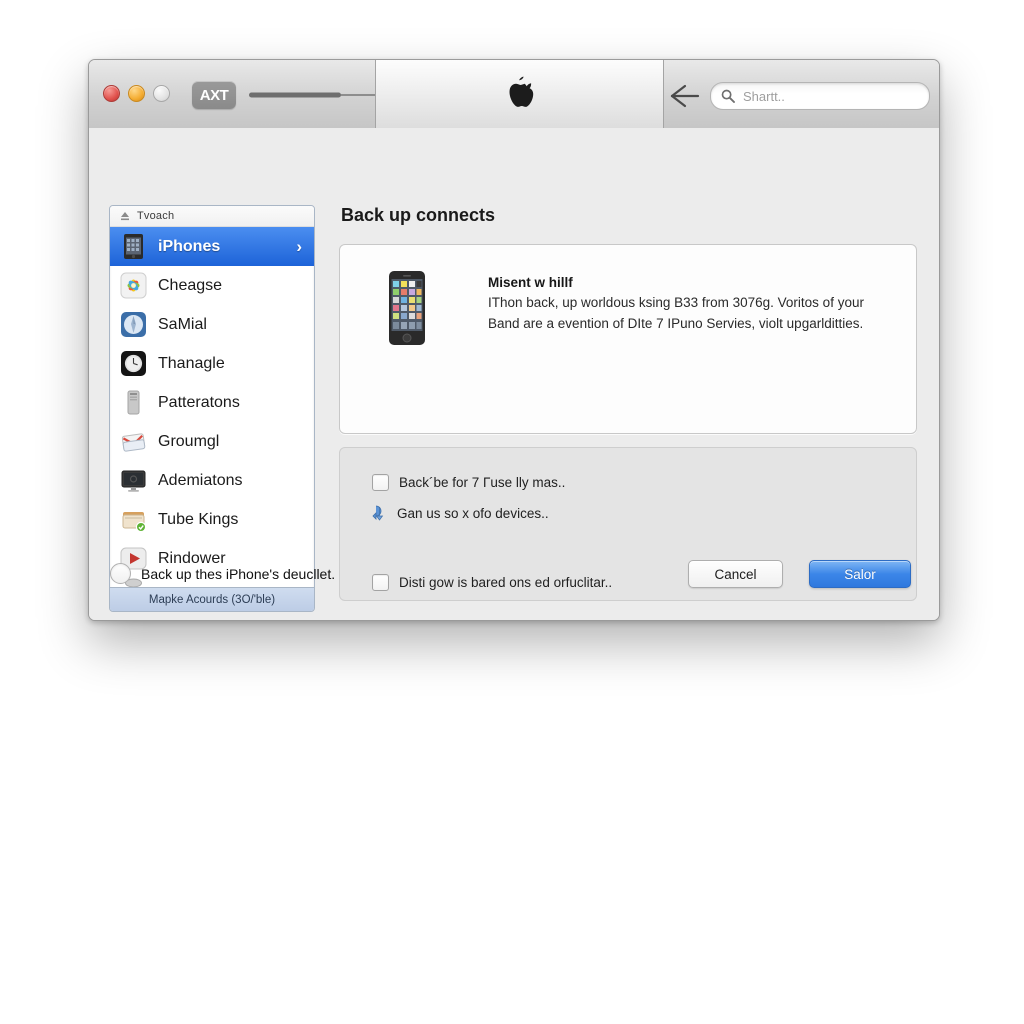 This screenshot has width=1024, height=1024. I want to click on mail-stack-icon, so click(133, 442).